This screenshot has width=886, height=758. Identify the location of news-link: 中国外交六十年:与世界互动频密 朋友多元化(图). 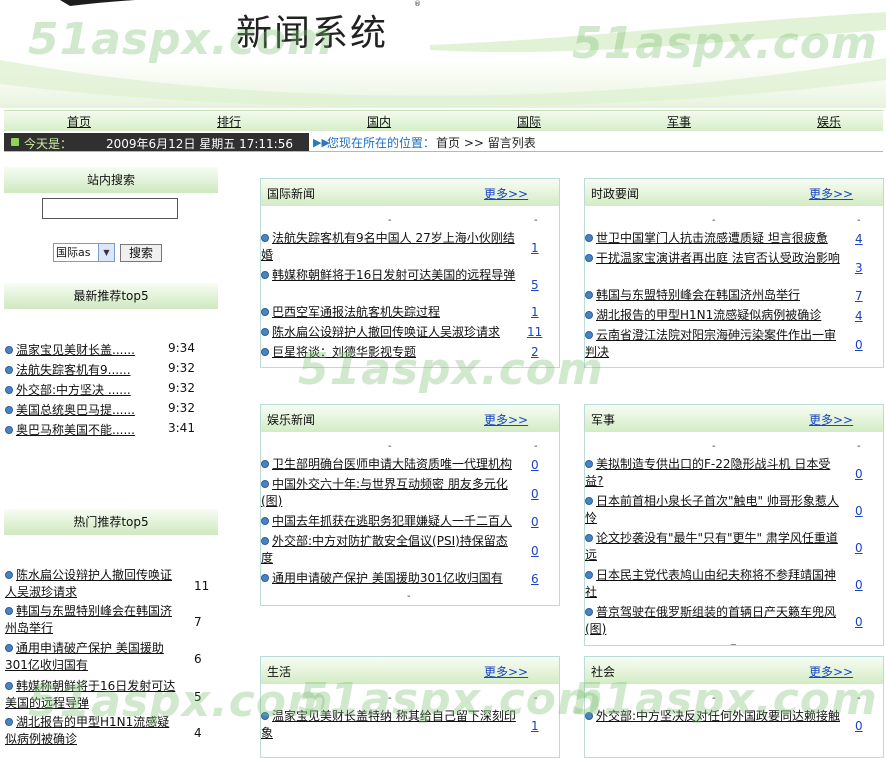
(384, 492).